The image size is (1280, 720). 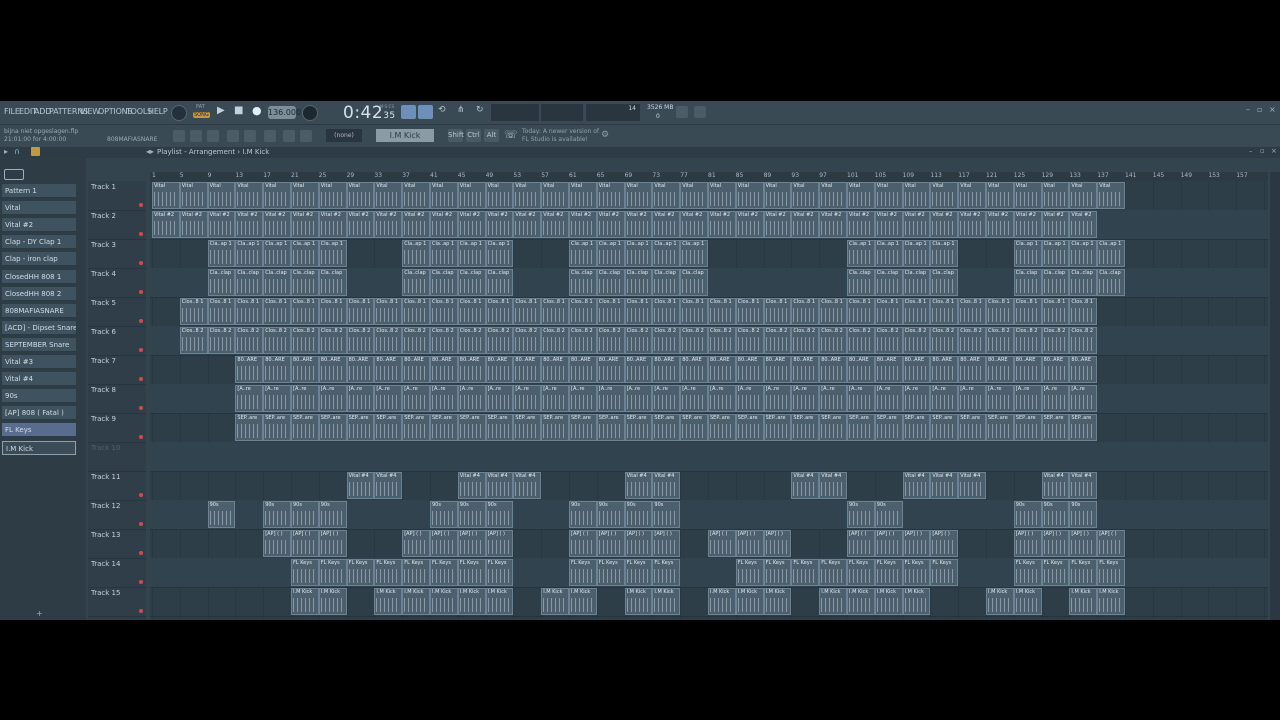 What do you see at coordinates (709, 457) in the screenshot?
I see `track-lane` at bounding box center [709, 457].